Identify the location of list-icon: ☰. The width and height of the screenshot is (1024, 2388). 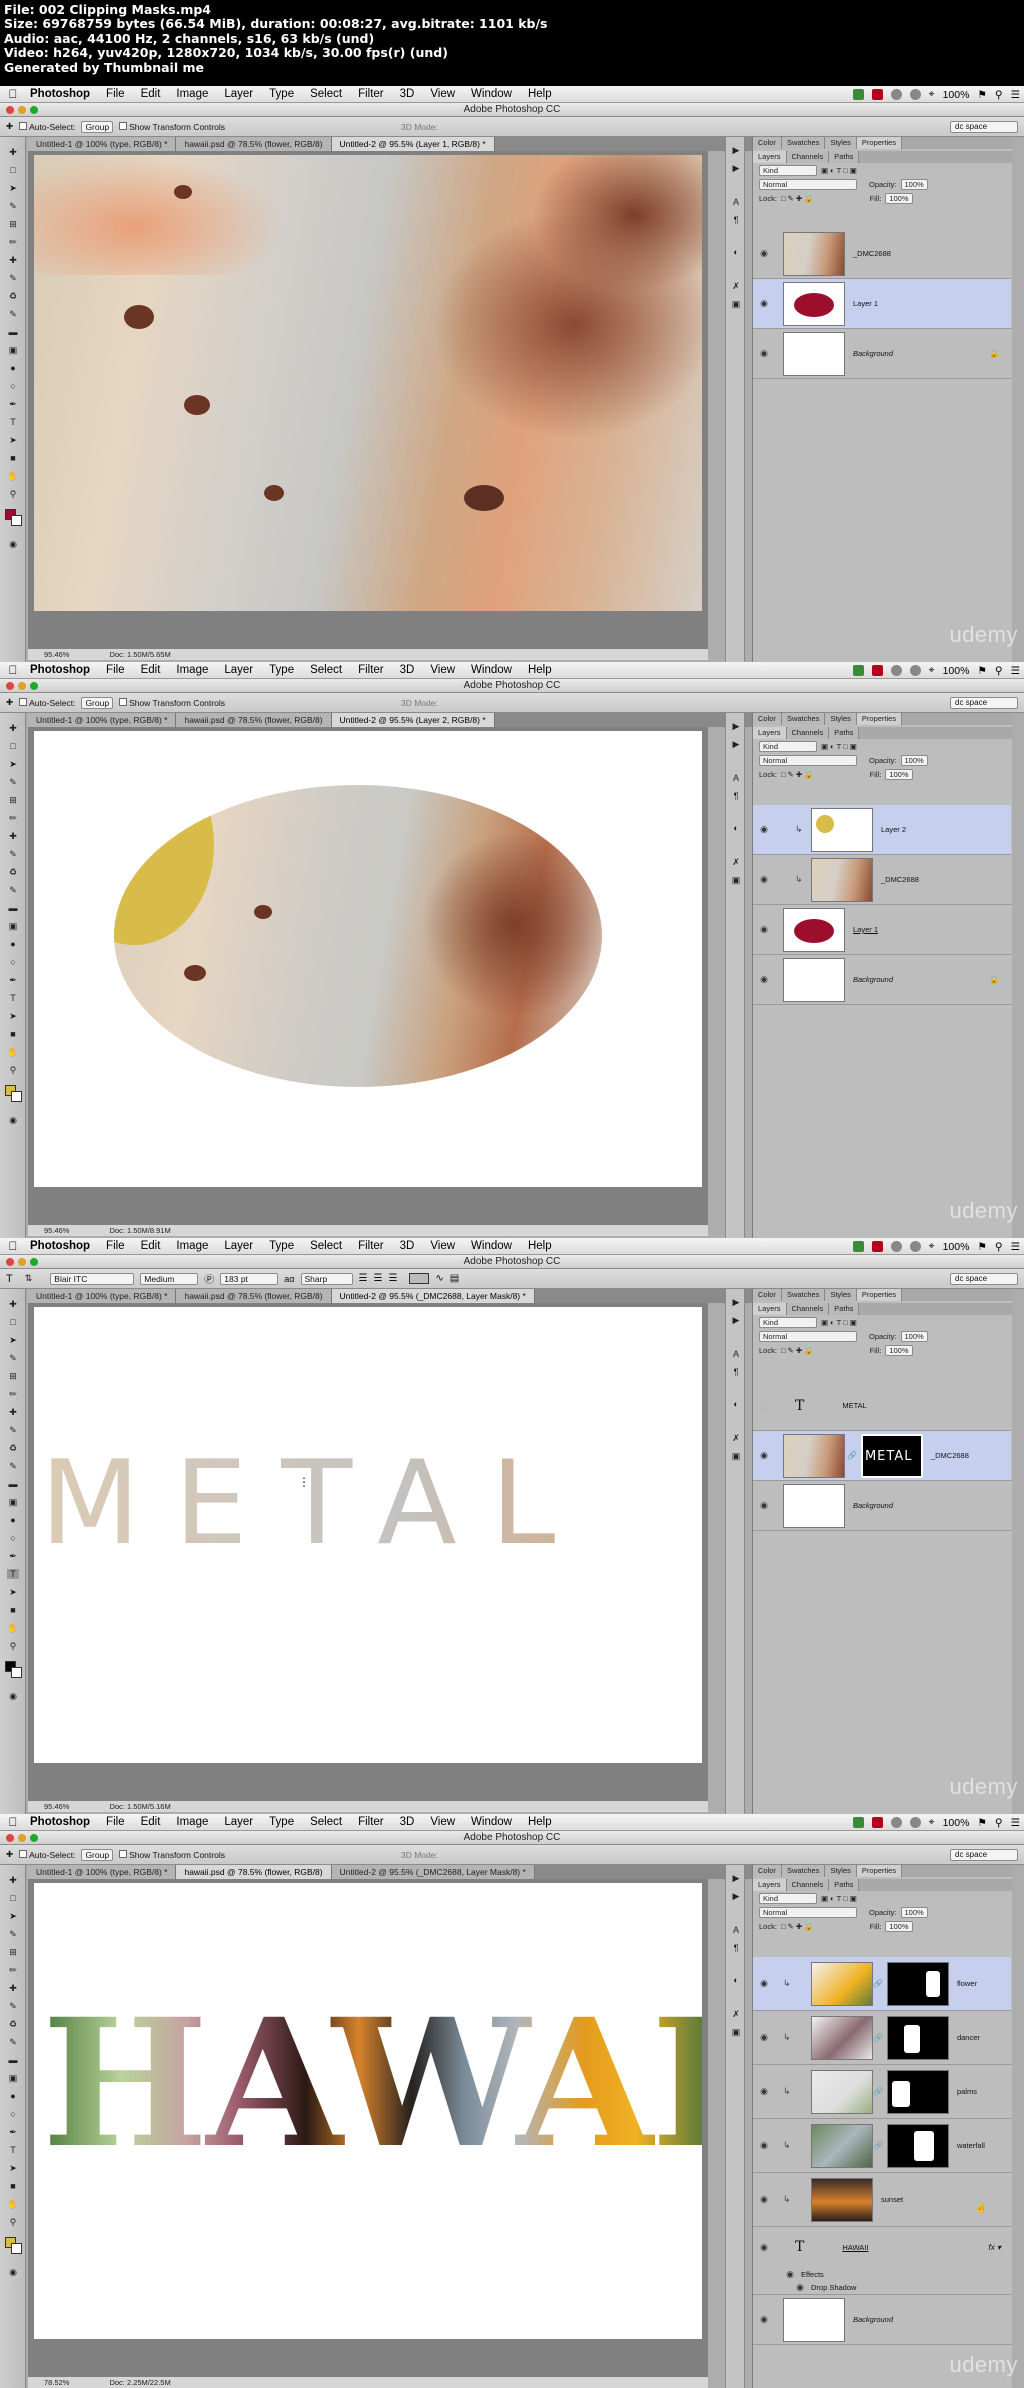
(1015, 671).